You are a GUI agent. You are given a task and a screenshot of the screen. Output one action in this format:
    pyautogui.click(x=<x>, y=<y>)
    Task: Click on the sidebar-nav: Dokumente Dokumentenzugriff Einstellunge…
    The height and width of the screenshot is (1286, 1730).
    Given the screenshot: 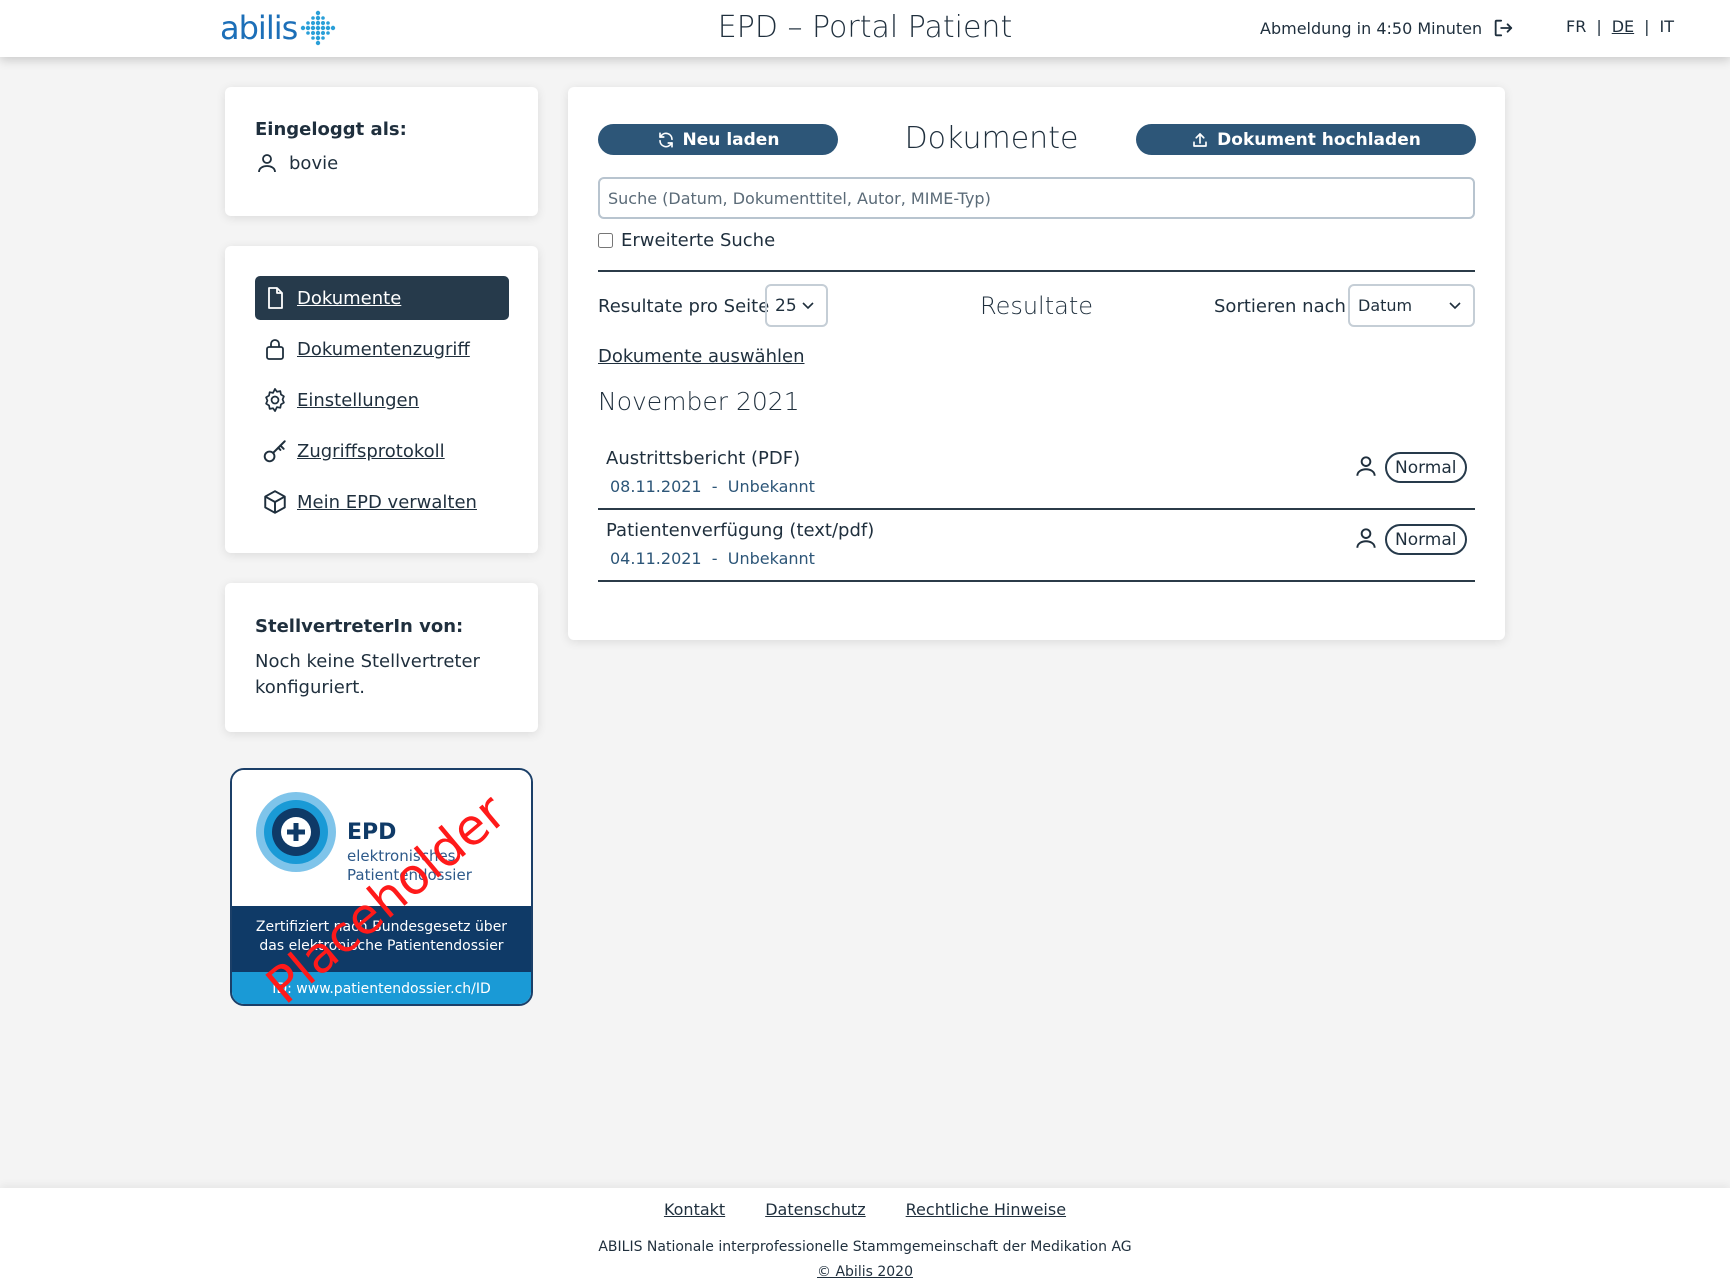 What is the action you would take?
    pyautogui.click(x=381, y=399)
    